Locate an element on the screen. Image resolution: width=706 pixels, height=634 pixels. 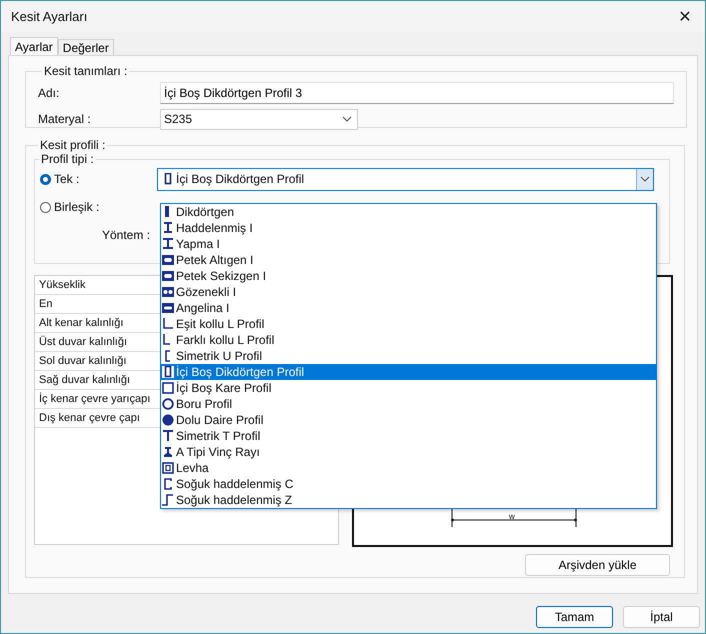
dropdown-item: Petek Altıgen I is located at coordinates (408, 260).